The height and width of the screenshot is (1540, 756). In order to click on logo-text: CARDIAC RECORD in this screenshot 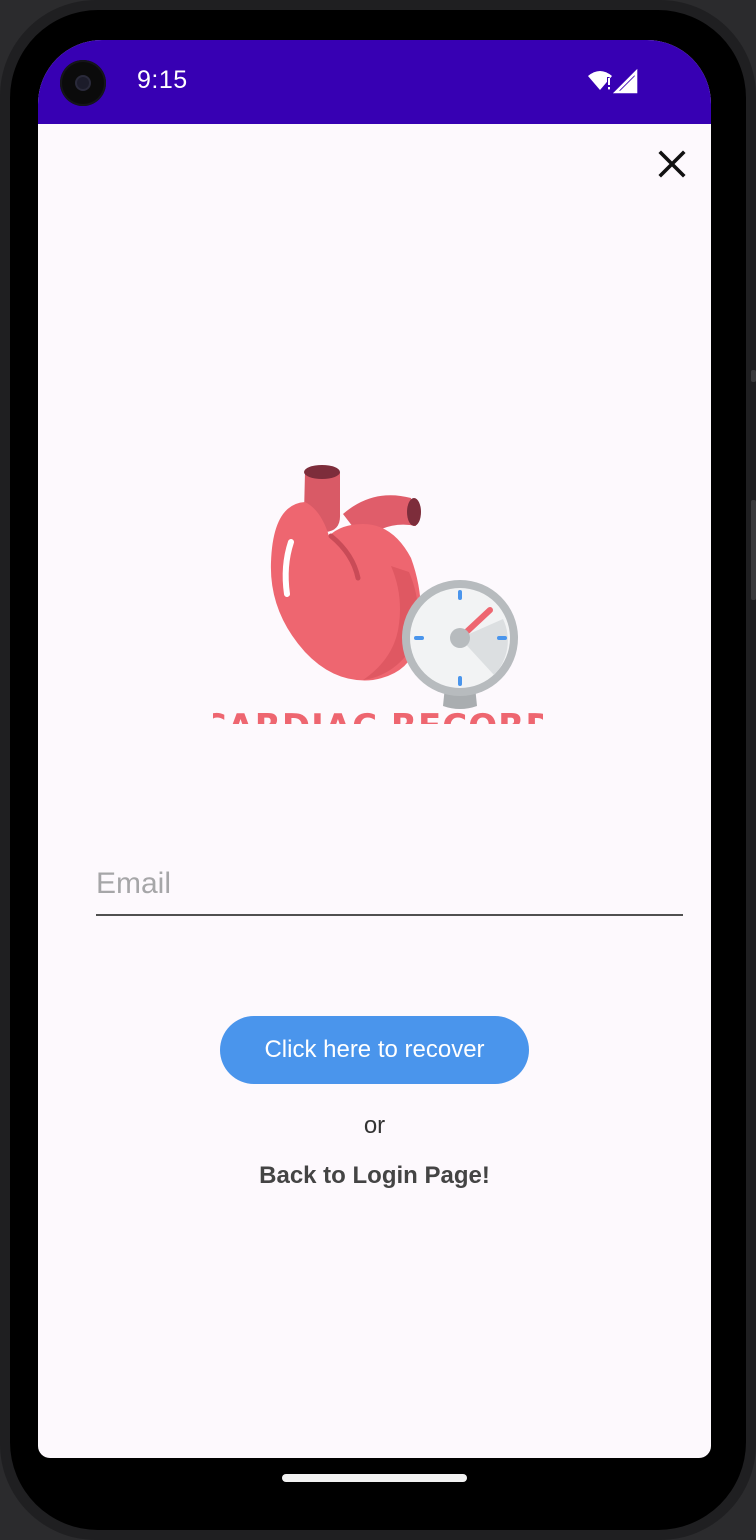, I will do `click(378, 715)`.